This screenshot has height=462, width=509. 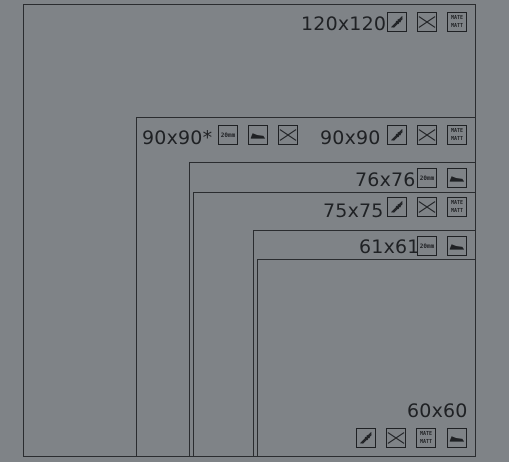 What do you see at coordinates (177, 138) in the screenshot?
I see `size-label-90x90-star: 90x90*` at bounding box center [177, 138].